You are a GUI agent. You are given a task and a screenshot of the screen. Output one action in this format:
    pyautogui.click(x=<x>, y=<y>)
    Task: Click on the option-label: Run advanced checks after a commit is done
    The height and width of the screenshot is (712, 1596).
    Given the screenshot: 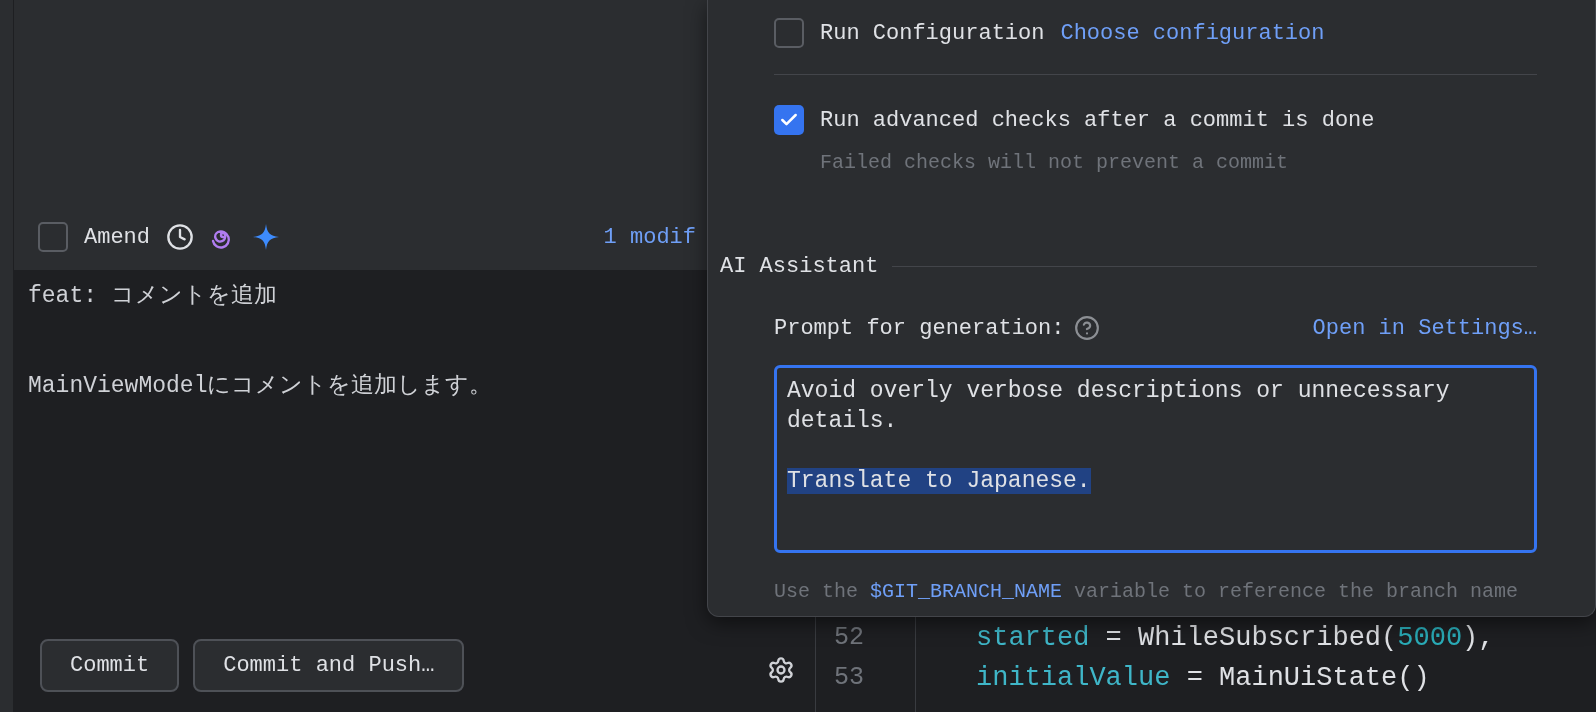 What is the action you would take?
    pyautogui.click(x=1097, y=120)
    